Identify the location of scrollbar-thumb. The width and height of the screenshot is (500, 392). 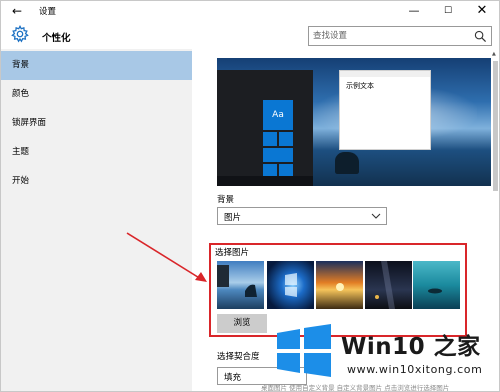
(495, 126).